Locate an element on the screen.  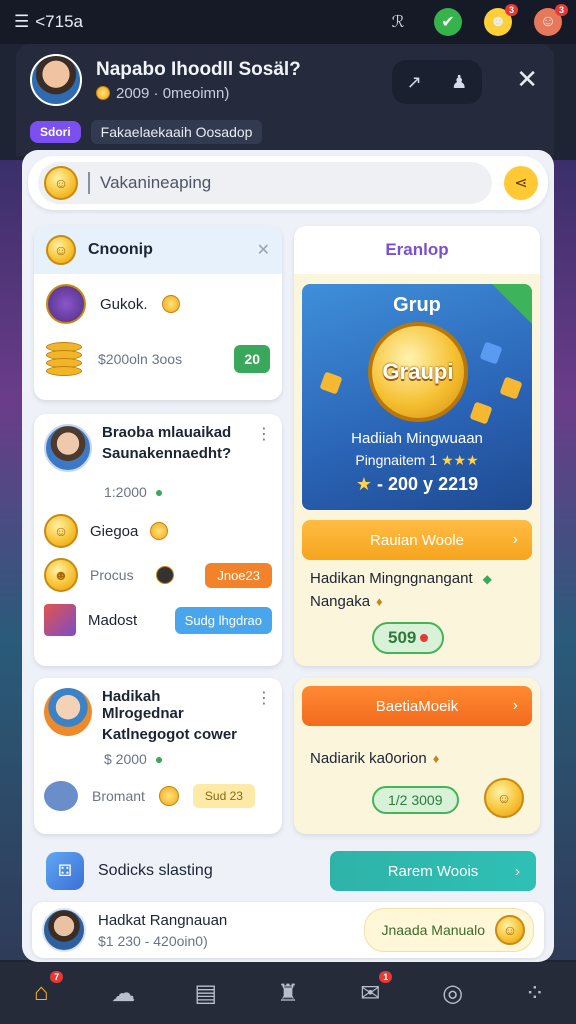
profile-subtitle: 2009 · 0meoimn) is located at coordinates (198, 93).